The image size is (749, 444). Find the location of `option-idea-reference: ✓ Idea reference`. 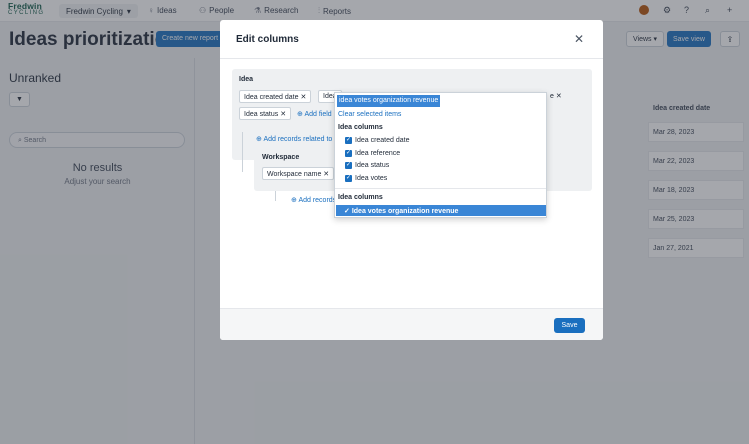

option-idea-reference: ✓ Idea reference is located at coordinates (372, 153).